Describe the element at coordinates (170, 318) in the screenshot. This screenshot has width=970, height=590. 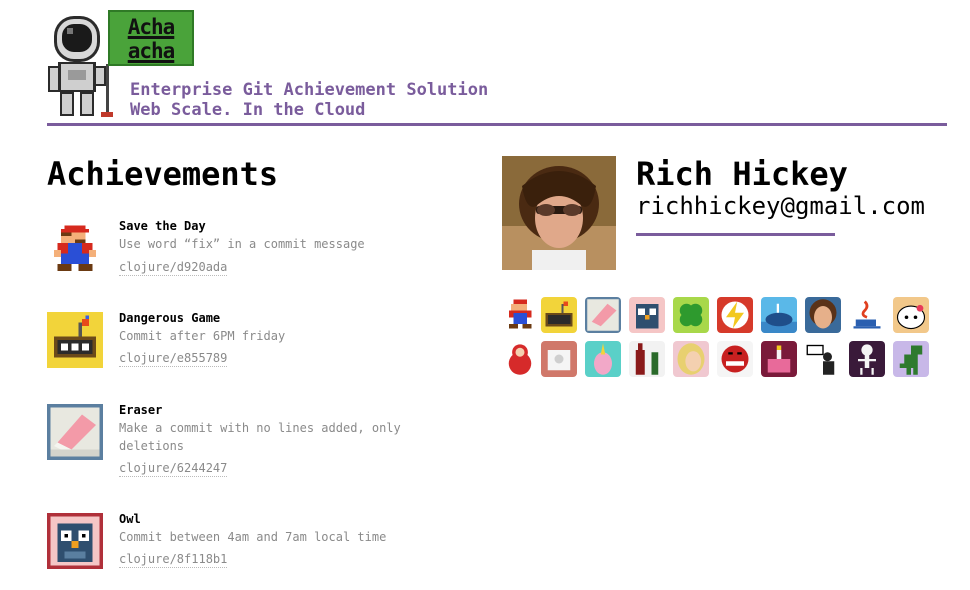
I see `achievement-name: Dangerous Game` at that location.